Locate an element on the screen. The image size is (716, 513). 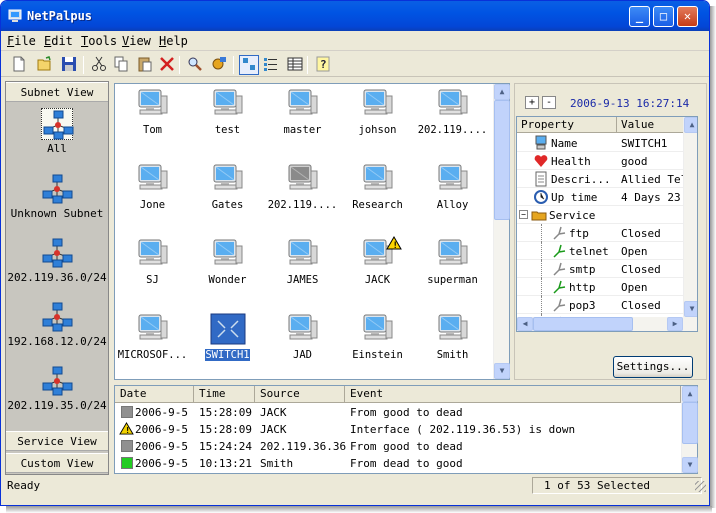
host-item: Alloy is located at coordinates (452, 187).